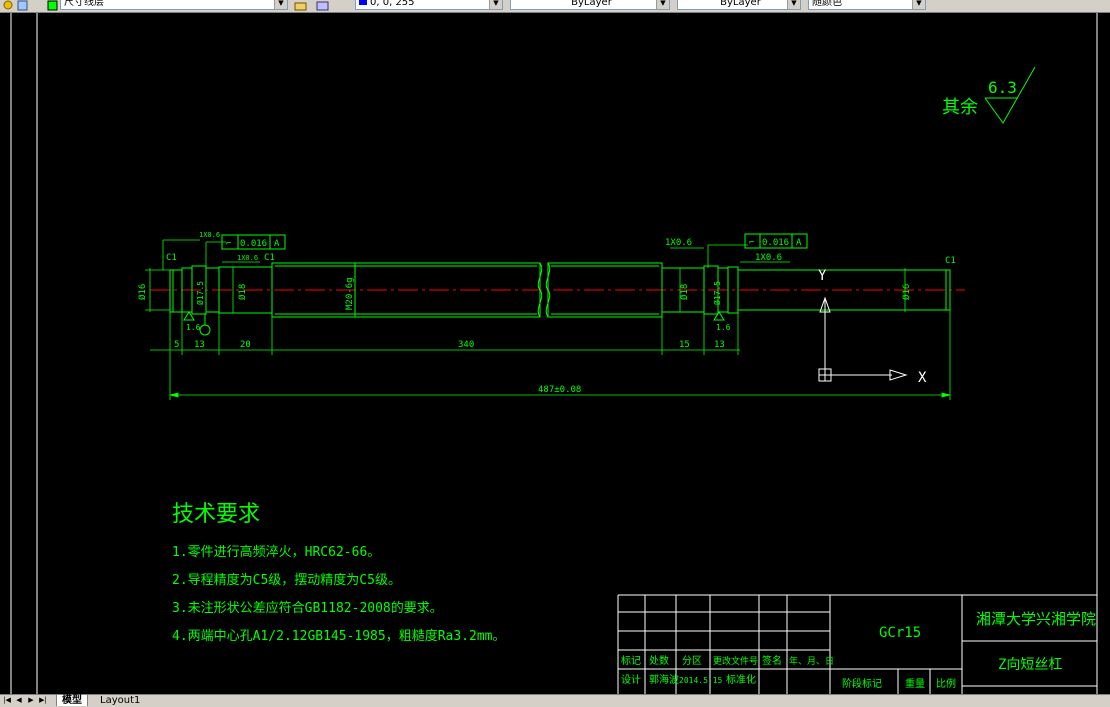 The image size is (1110, 707). What do you see at coordinates (631, 661) in the screenshot?
I see `row-label: 标记` at bounding box center [631, 661].